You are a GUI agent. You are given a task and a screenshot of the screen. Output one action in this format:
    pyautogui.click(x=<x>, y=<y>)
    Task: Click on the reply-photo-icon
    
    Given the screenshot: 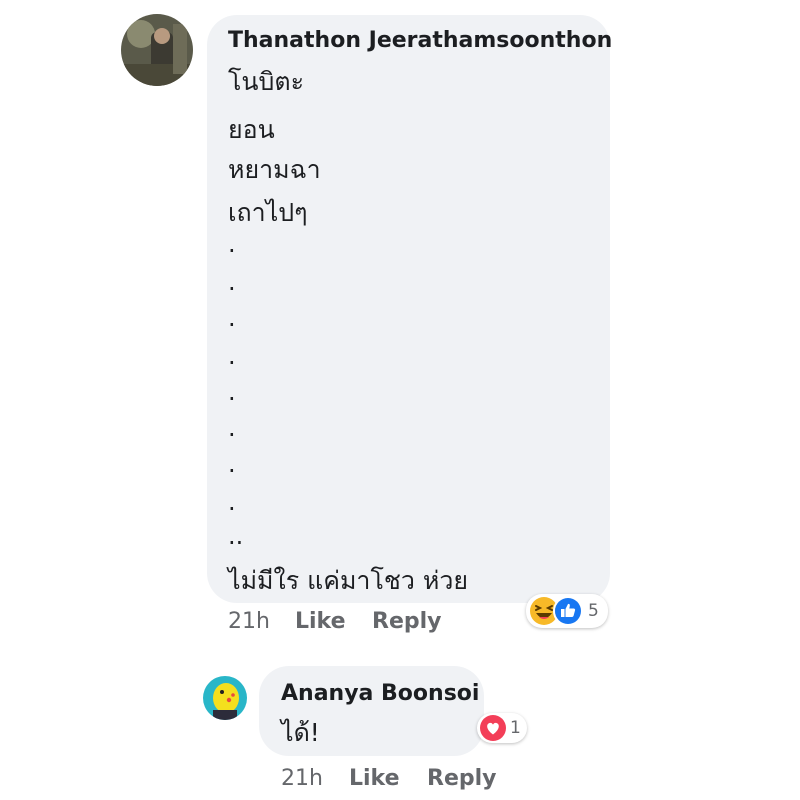 What is the action you would take?
    pyautogui.click(x=225, y=698)
    